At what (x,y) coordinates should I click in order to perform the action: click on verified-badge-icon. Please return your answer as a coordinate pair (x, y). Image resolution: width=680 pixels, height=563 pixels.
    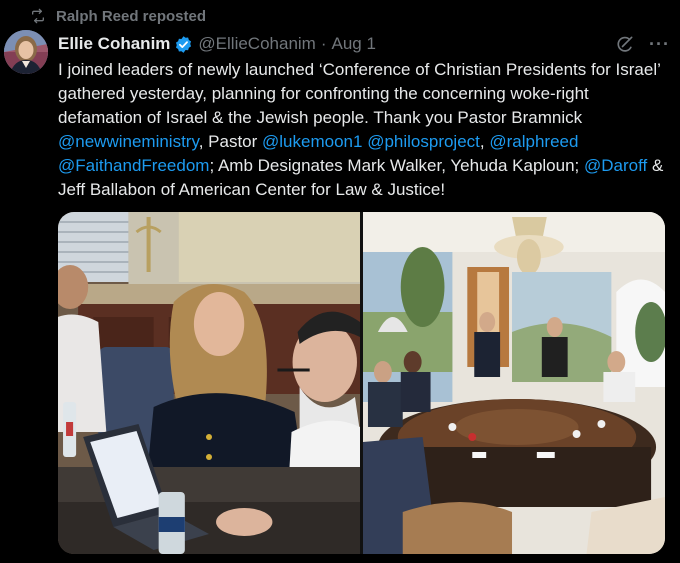
    Looking at the image, I should click on (183, 44).